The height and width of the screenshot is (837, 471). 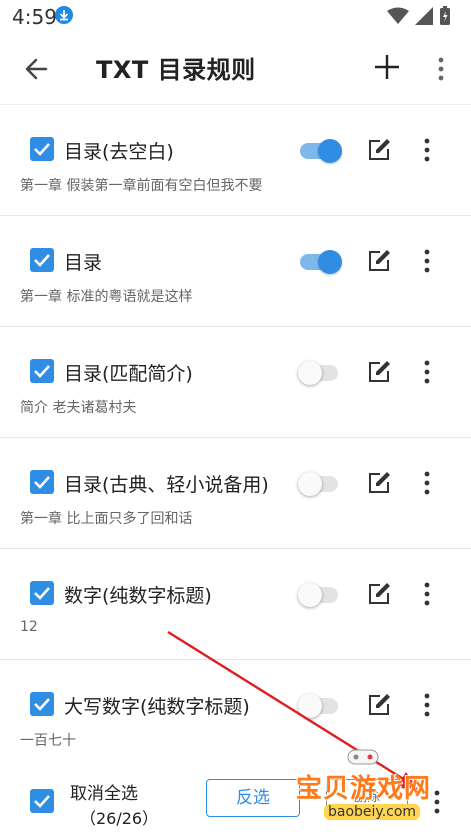 What do you see at coordinates (235, 160) in the screenshot?
I see `rule-item: 目录(去空白) 第一章 假装第一章前面有空白但我不要` at bounding box center [235, 160].